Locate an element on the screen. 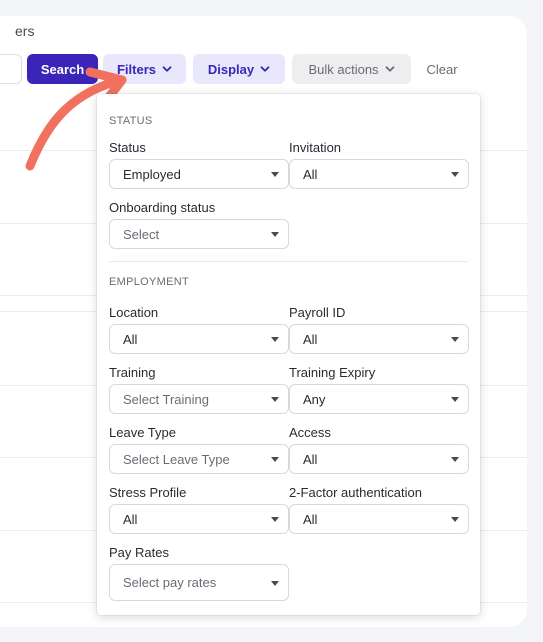  location-select: All is located at coordinates (199, 339).